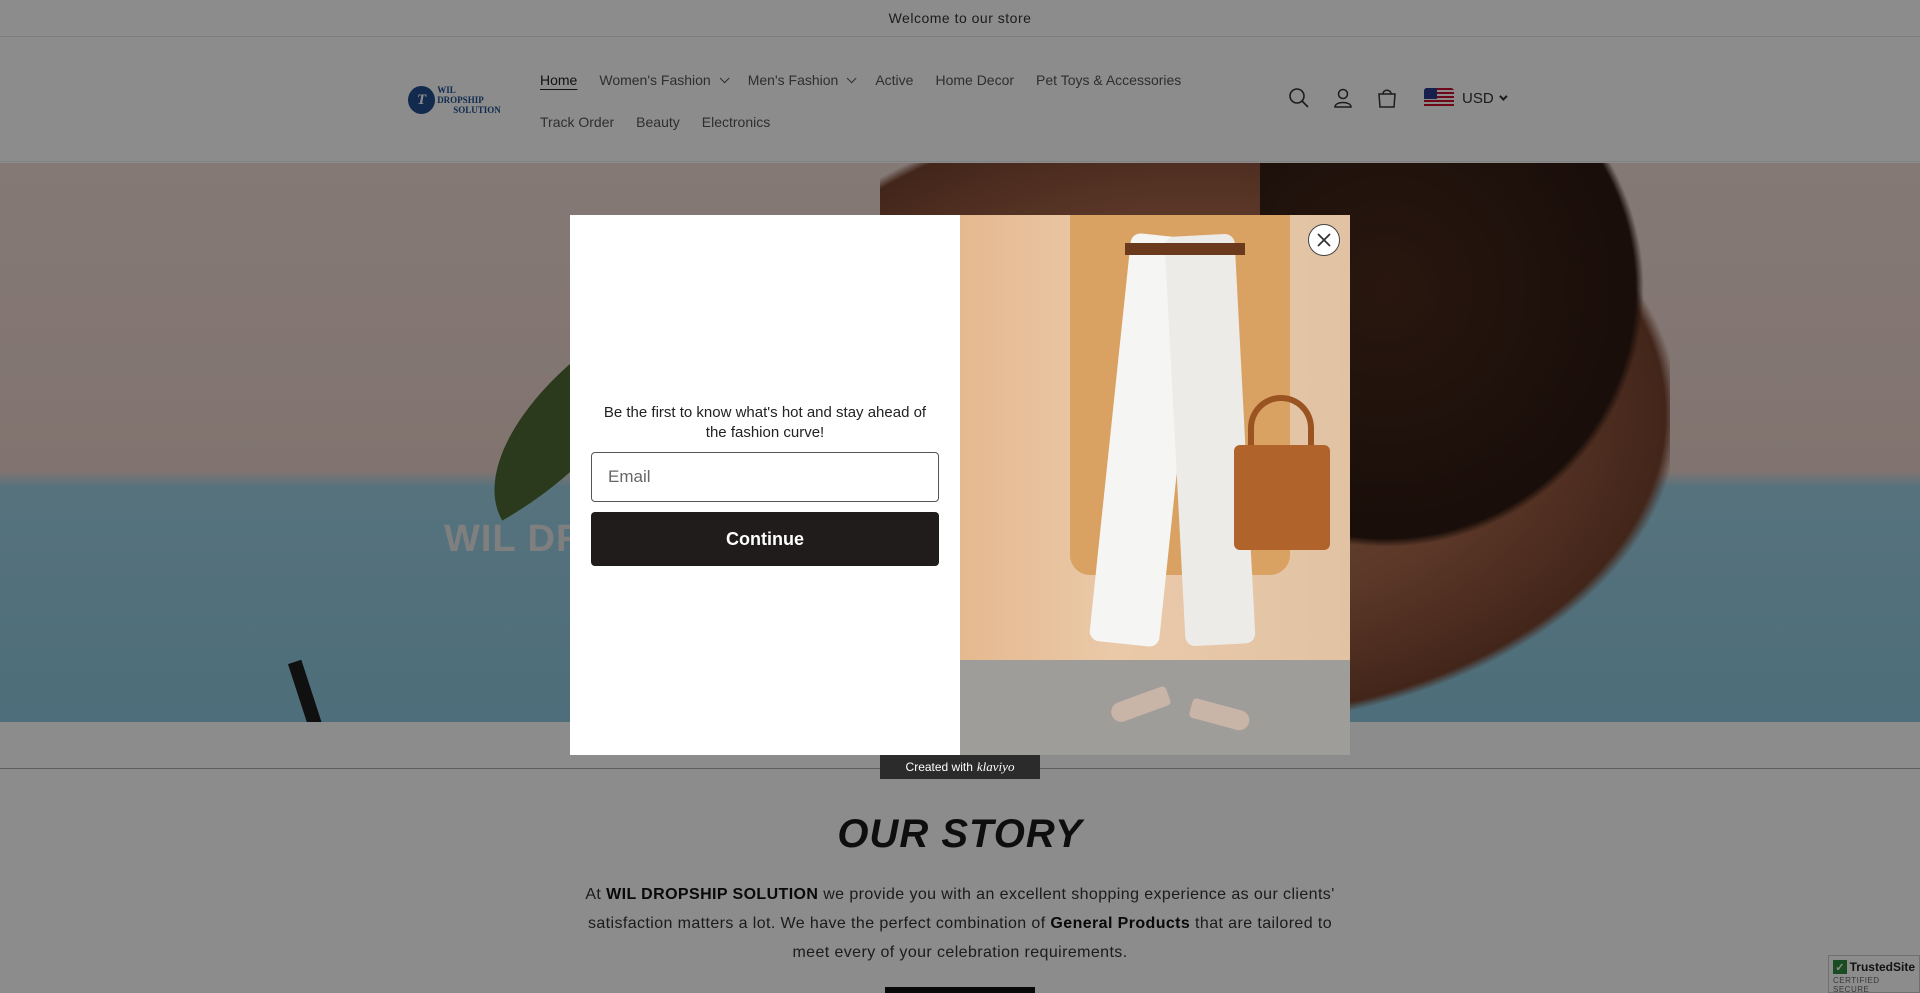 This screenshot has width=1920, height=993. I want to click on klaviyo-logo: klaviyo, so click(995, 766).